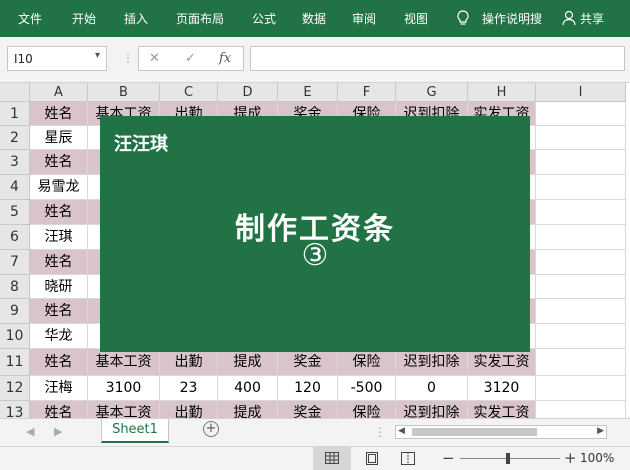 The width and height of the screenshot is (630, 470). I want to click on page-layout-view-icon, so click(372, 458).